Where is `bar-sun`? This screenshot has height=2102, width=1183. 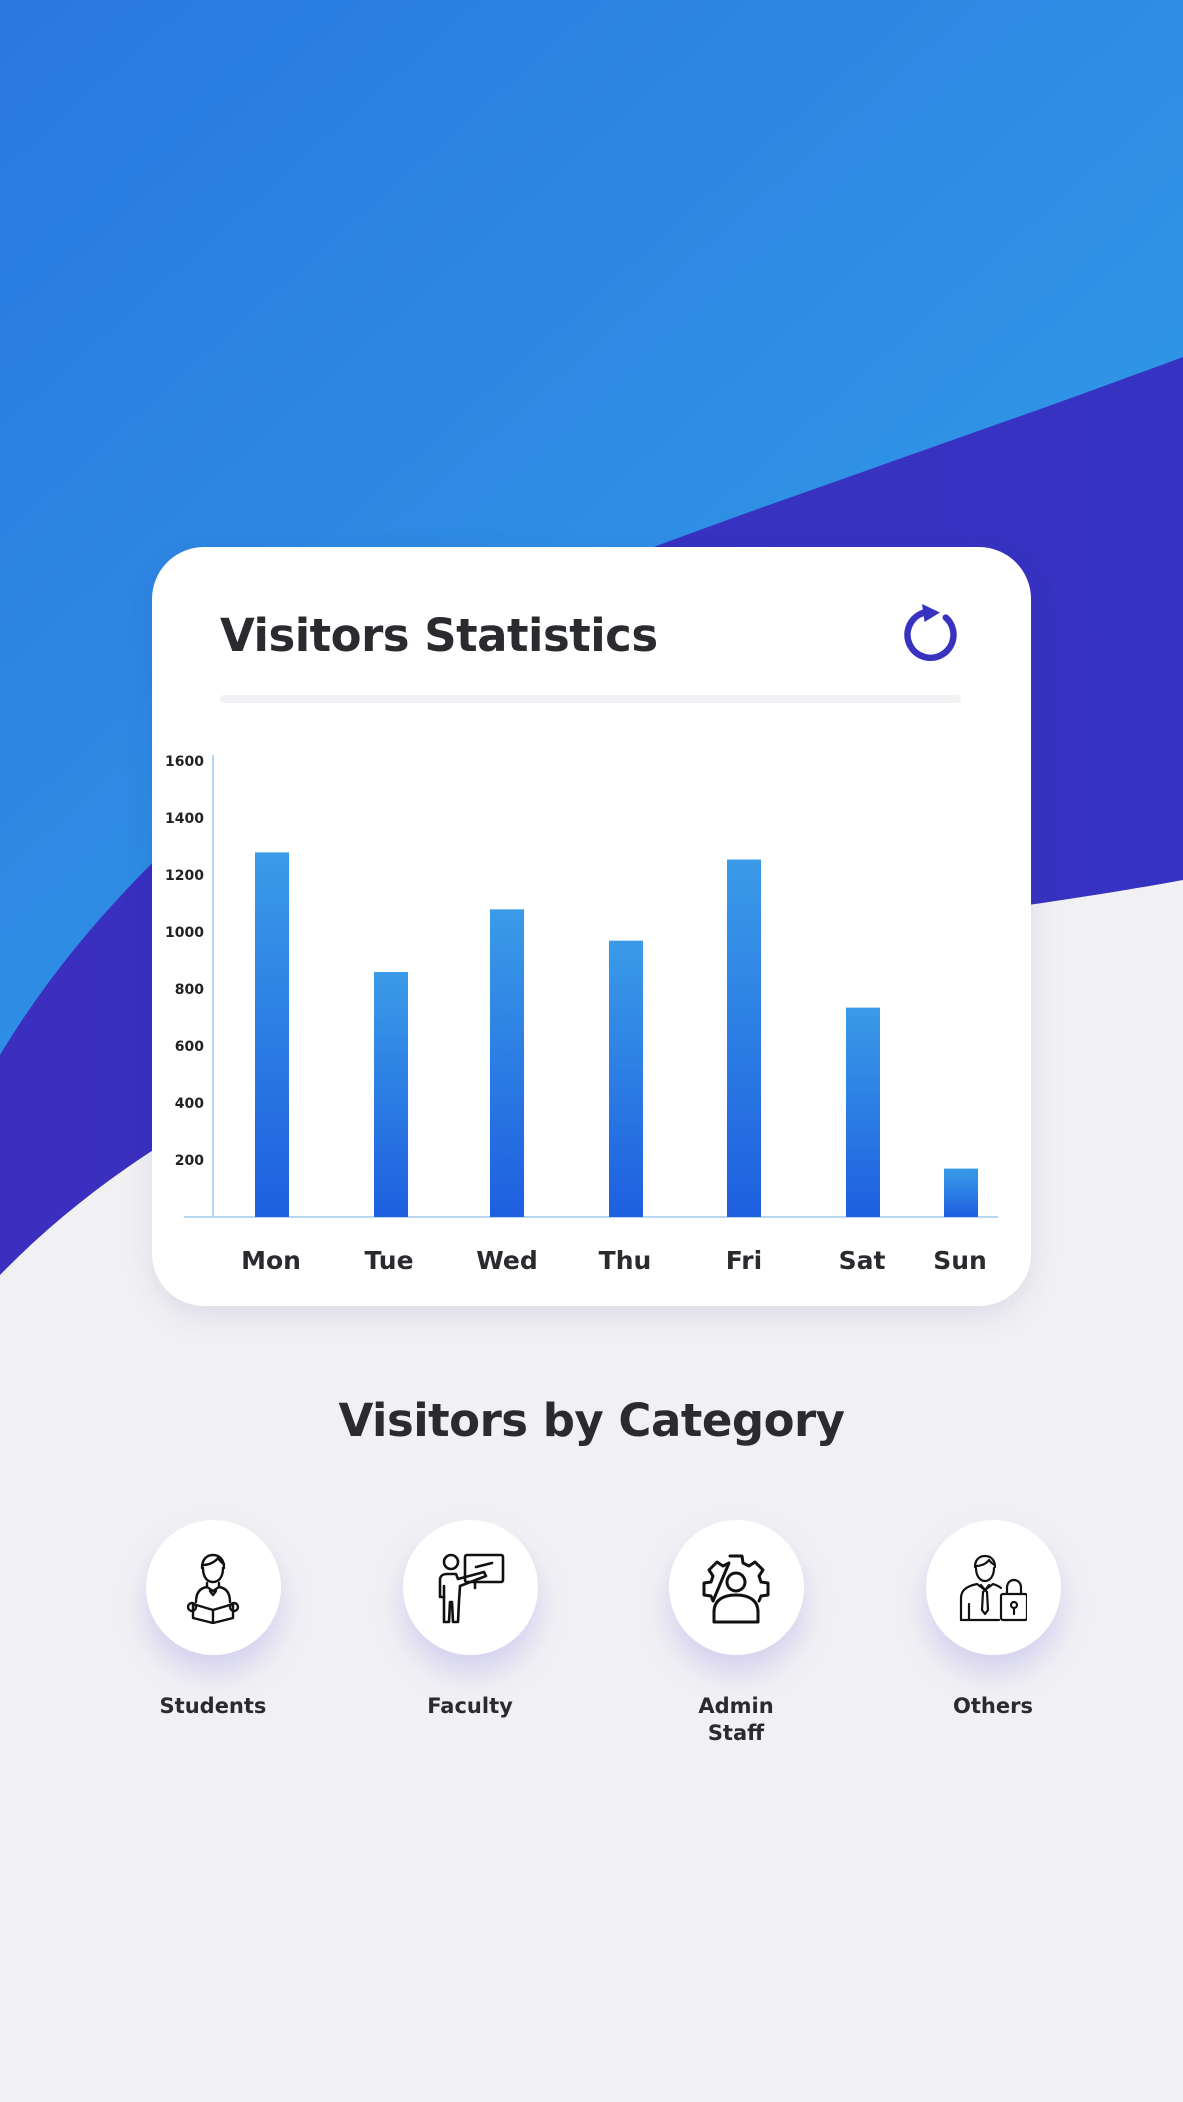
bar-sun is located at coordinates (961, 1192).